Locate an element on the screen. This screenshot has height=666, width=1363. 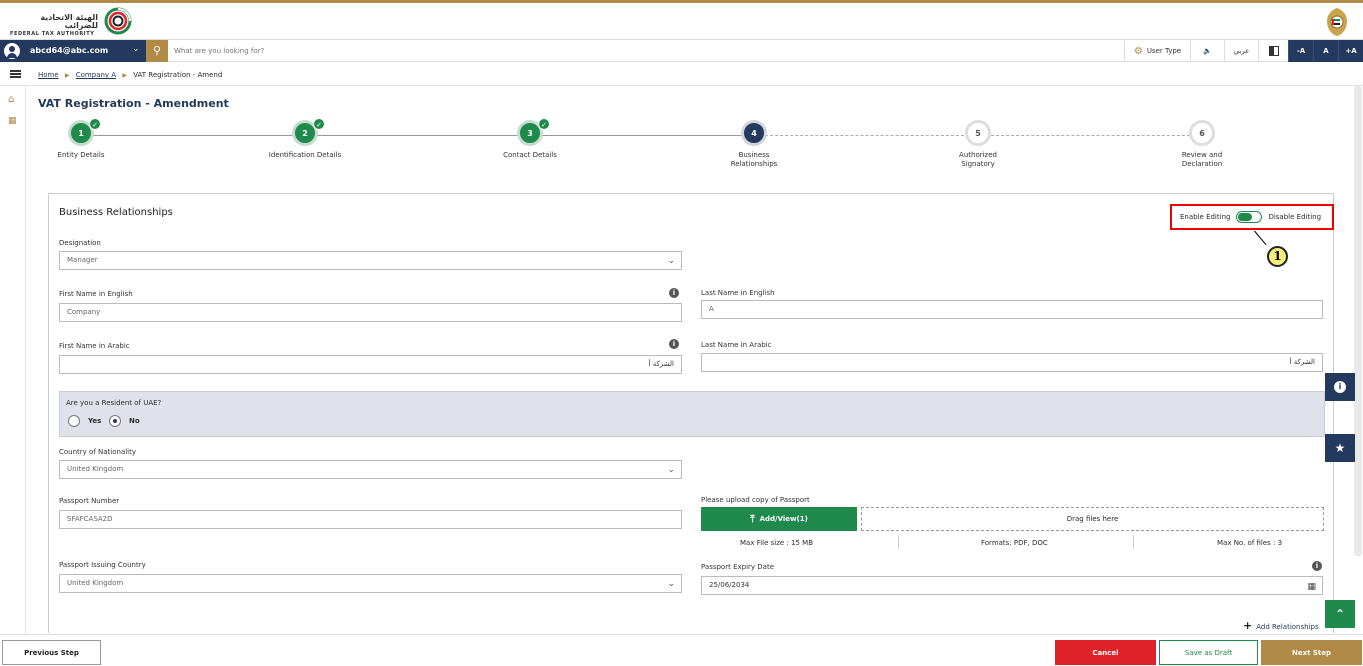
save-draft-button: Save as Draft is located at coordinates (1208, 652).